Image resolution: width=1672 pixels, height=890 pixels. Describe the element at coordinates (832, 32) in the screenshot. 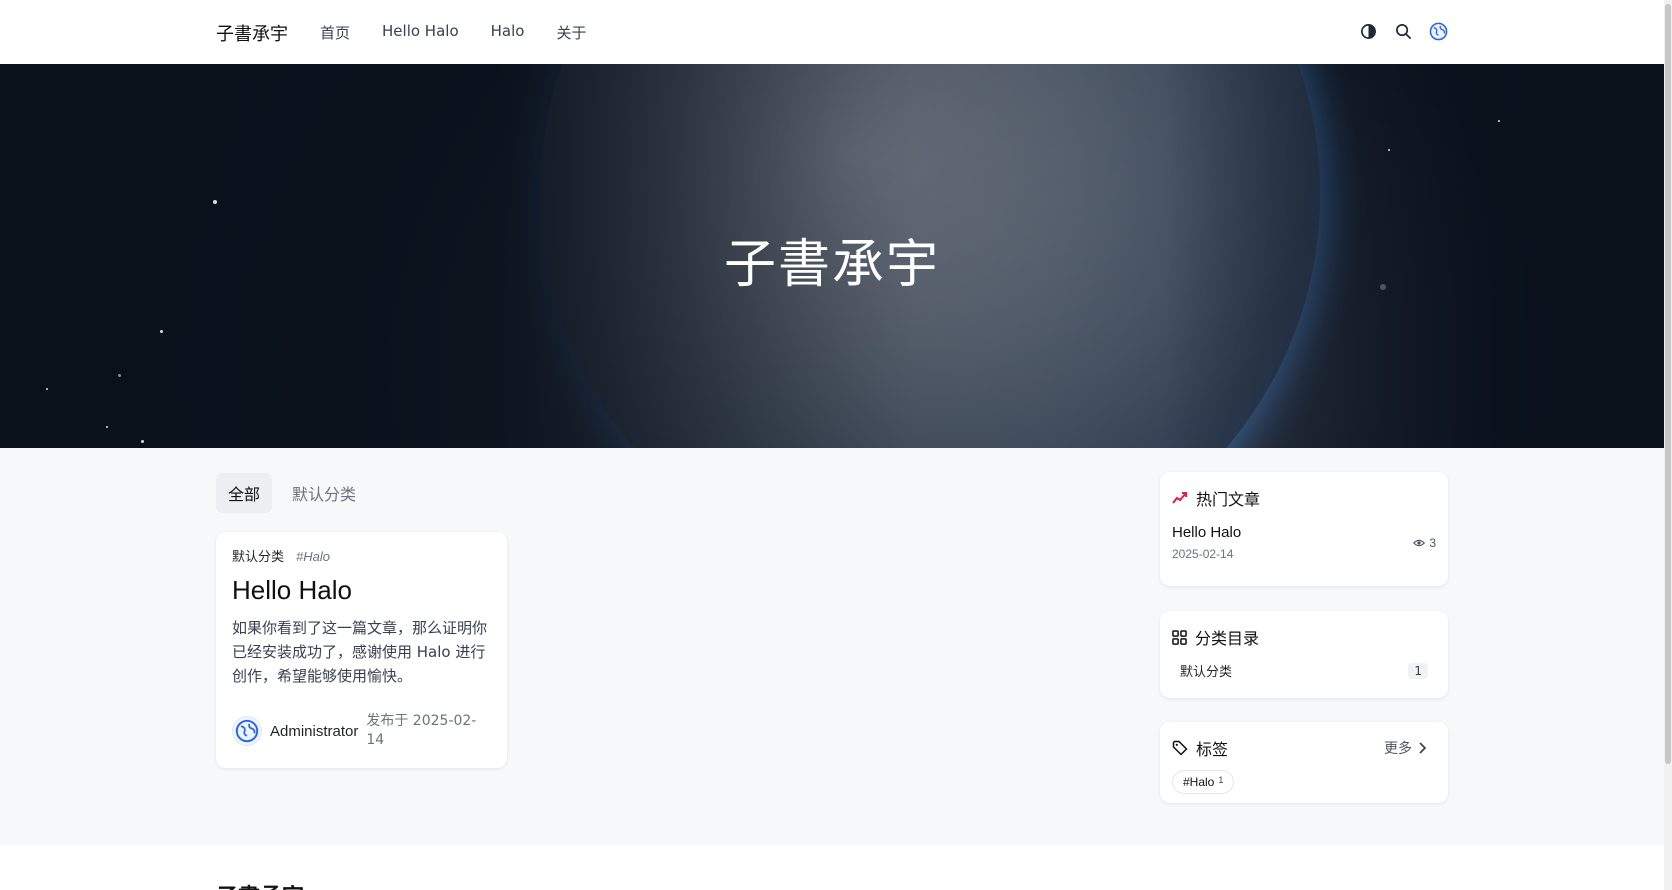

I see `site-header: 子書承宇 首页 Hello Halo Halo 关于` at that location.